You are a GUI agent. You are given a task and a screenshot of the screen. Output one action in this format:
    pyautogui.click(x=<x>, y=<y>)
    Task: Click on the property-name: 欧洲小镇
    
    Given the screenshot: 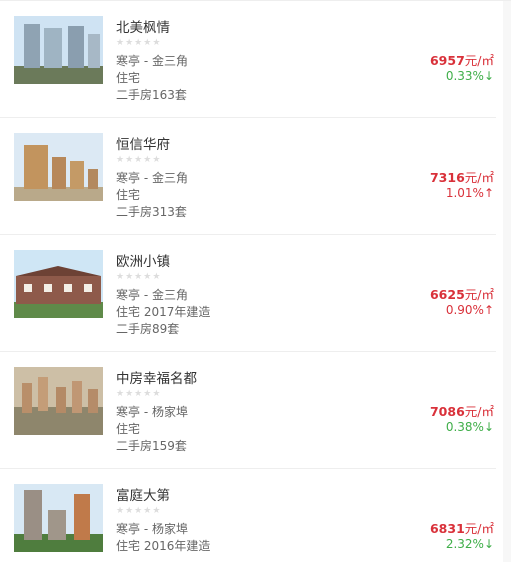 What is the action you would take?
    pyautogui.click(x=143, y=260)
    